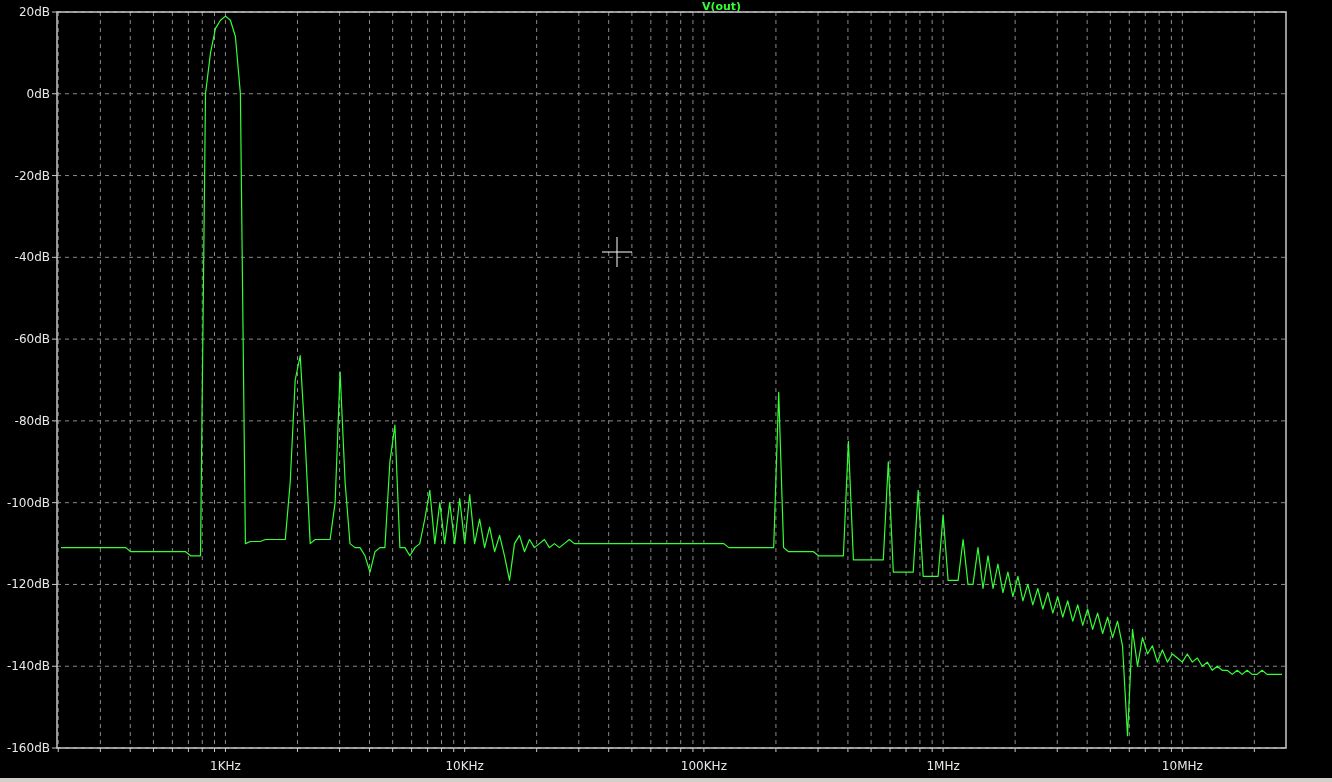 This screenshot has width=1332, height=782. What do you see at coordinates (34, 12) in the screenshot?
I see `y-tick-label: 20dB` at bounding box center [34, 12].